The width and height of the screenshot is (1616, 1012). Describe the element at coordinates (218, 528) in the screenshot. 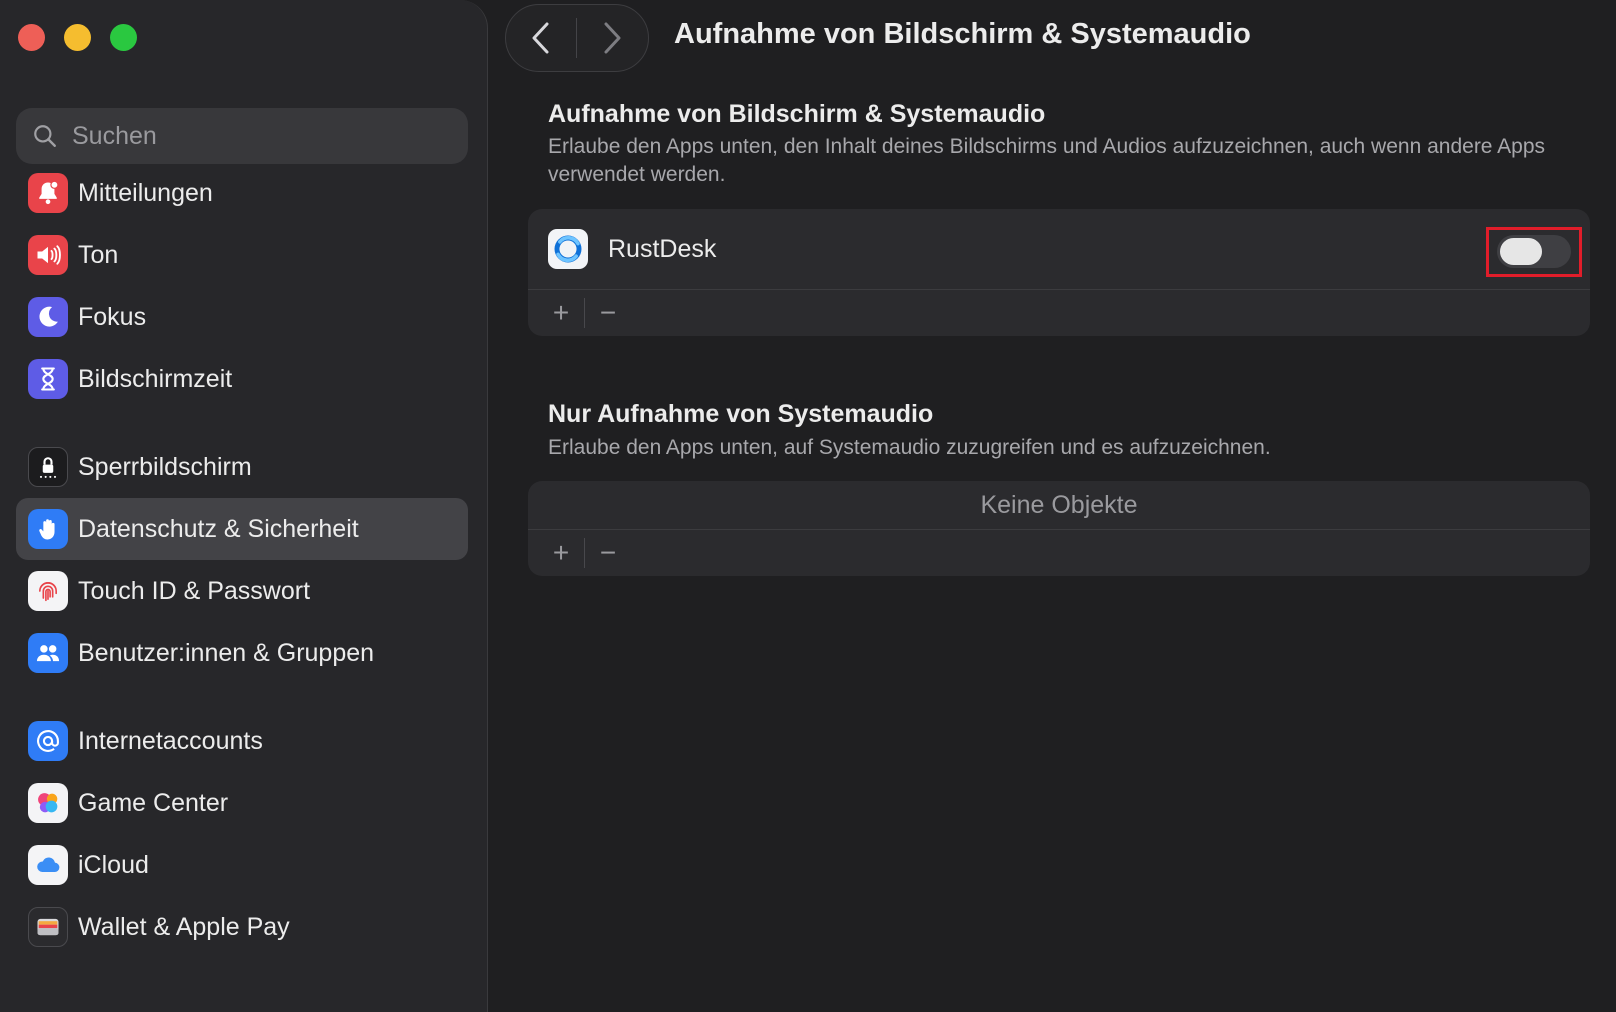

I see `sidebar-item-label: Datenschutz & Sicherheit` at that location.